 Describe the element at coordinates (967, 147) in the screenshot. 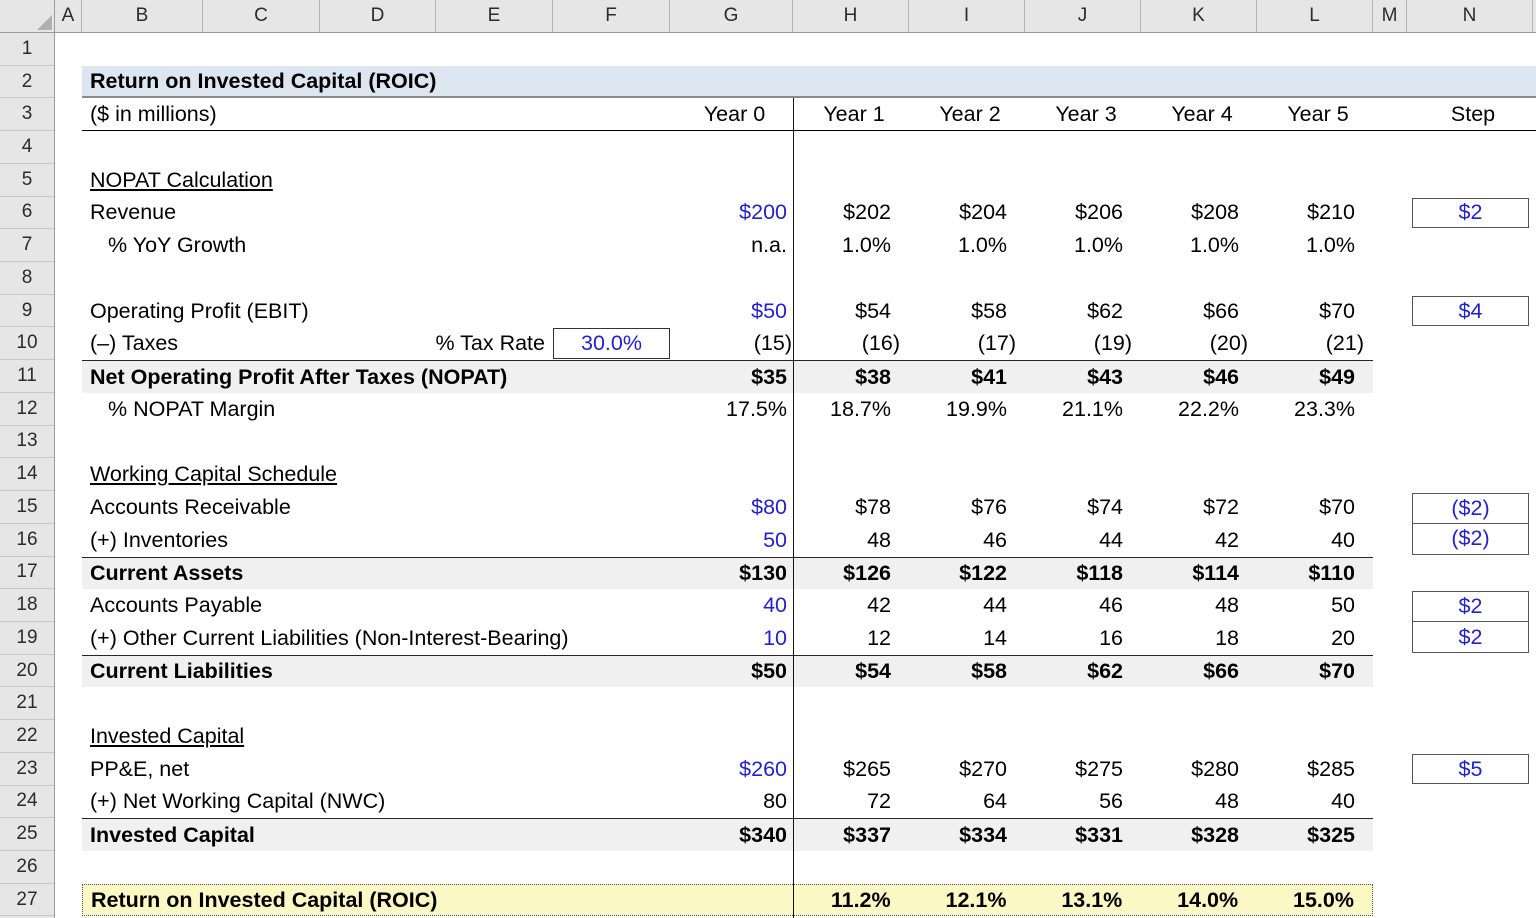

I see `cell-I4` at that location.